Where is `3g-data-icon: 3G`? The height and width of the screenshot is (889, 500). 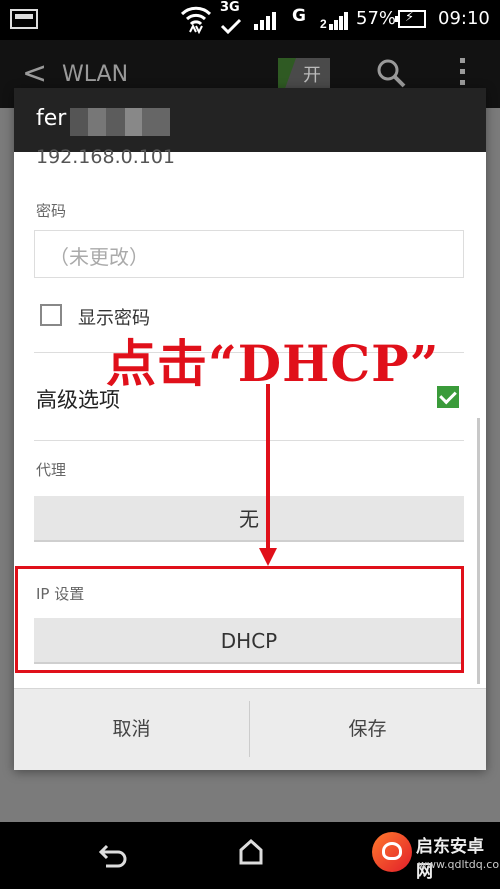
3g-data-icon: 3G is located at coordinates (230, 18).